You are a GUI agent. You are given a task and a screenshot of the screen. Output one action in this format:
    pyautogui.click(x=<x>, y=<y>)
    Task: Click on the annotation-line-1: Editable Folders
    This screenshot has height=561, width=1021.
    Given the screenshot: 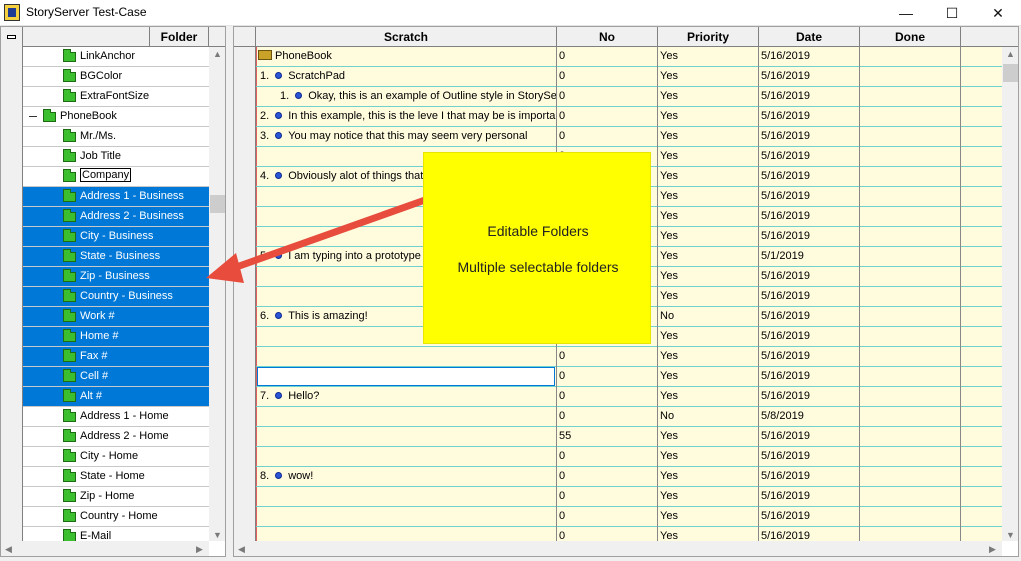 What is the action you would take?
    pyautogui.click(x=538, y=231)
    